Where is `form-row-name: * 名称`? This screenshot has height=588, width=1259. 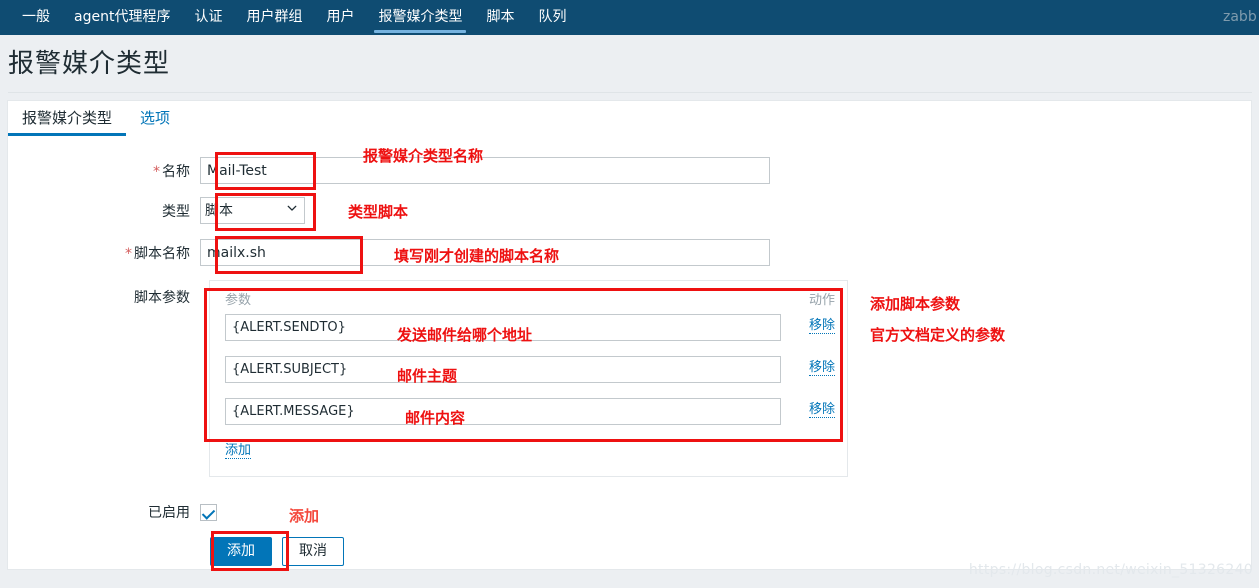
form-row-name: * 名称 is located at coordinates (385, 170).